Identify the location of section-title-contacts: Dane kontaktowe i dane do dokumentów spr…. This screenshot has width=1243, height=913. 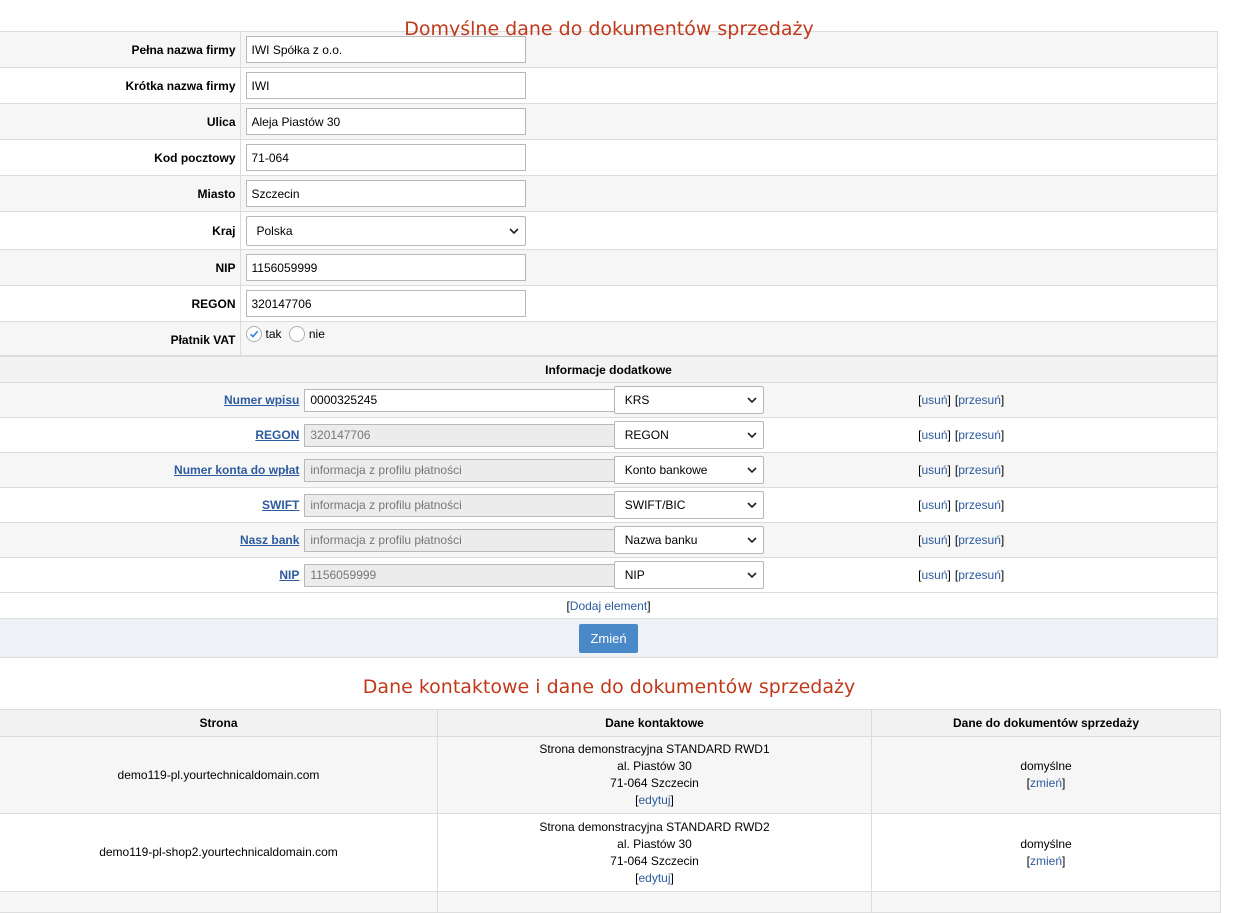
(609, 687).